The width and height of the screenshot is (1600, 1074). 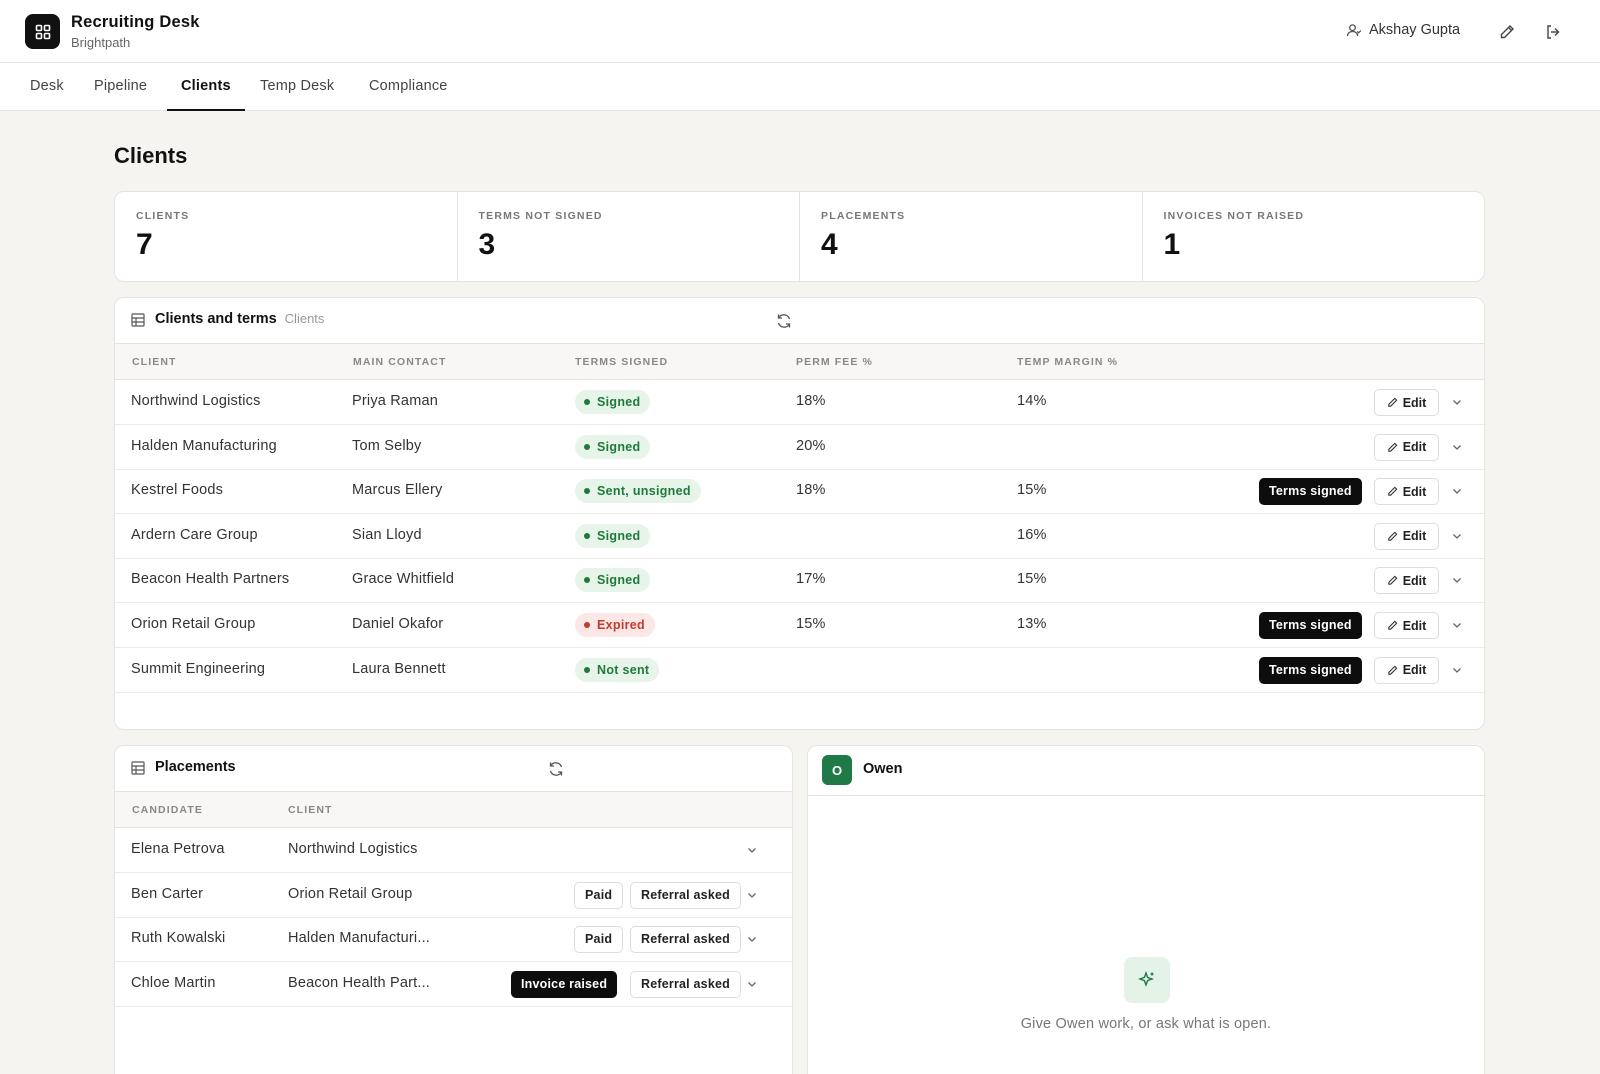 What do you see at coordinates (353, 849) in the screenshot?
I see `placement-client: Northwind Logistics` at bounding box center [353, 849].